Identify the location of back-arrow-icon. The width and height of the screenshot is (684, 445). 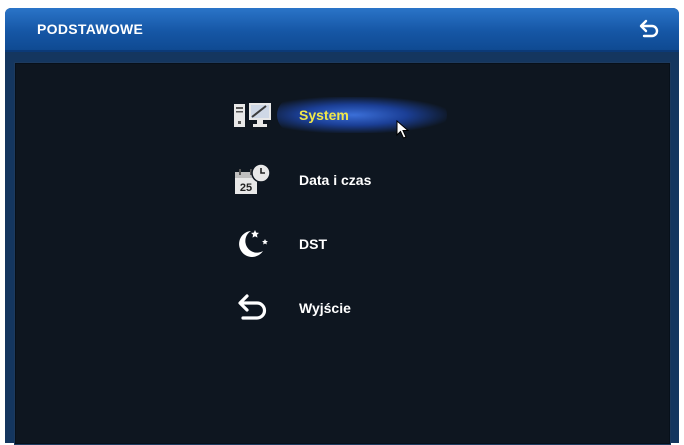
(255, 308).